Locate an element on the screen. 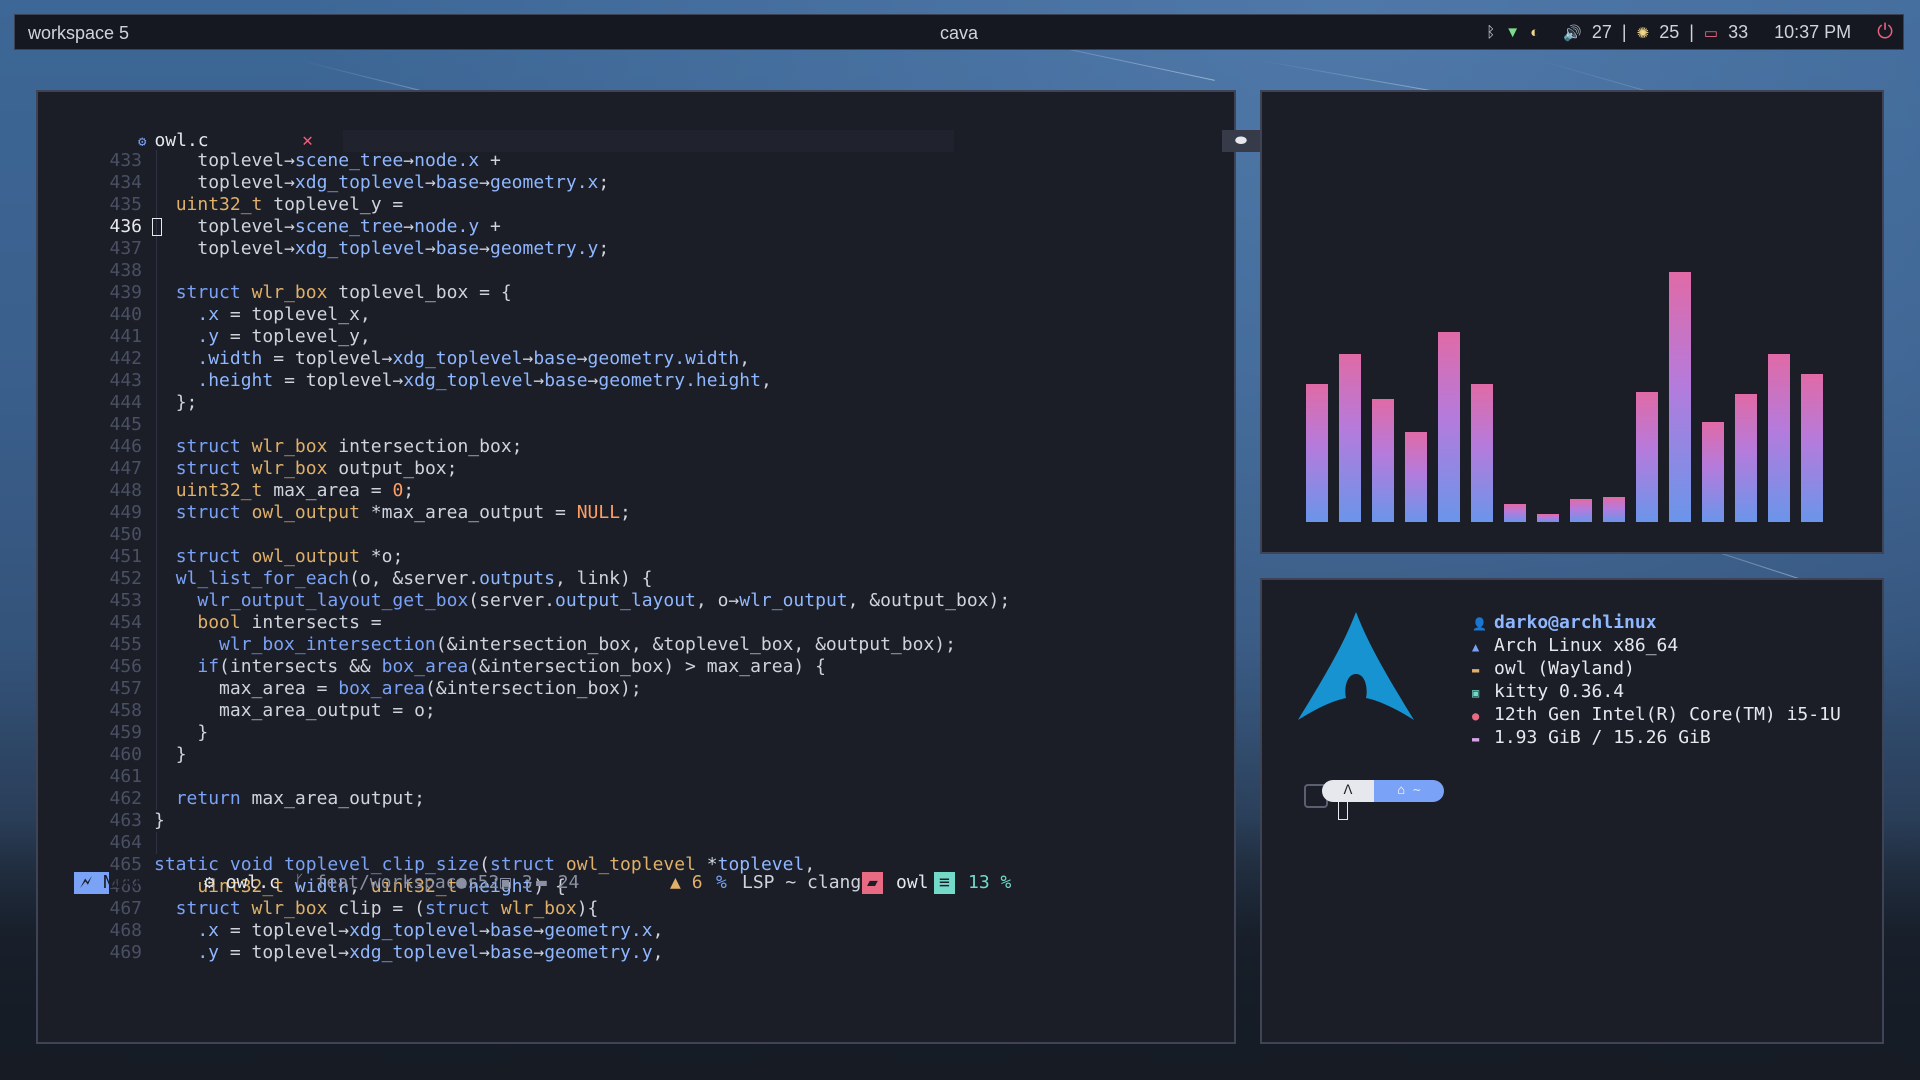 The image size is (1920, 1080). code-token: ; is located at coordinates (625, 512).